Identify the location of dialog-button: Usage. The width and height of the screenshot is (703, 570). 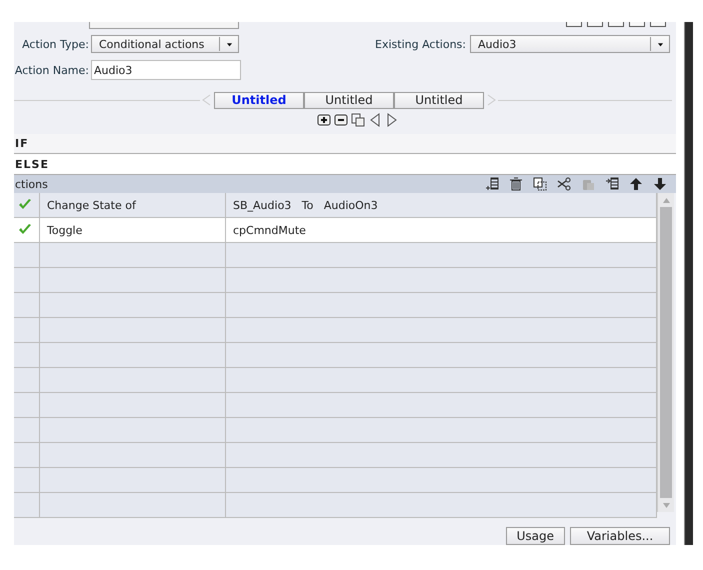
(535, 536).